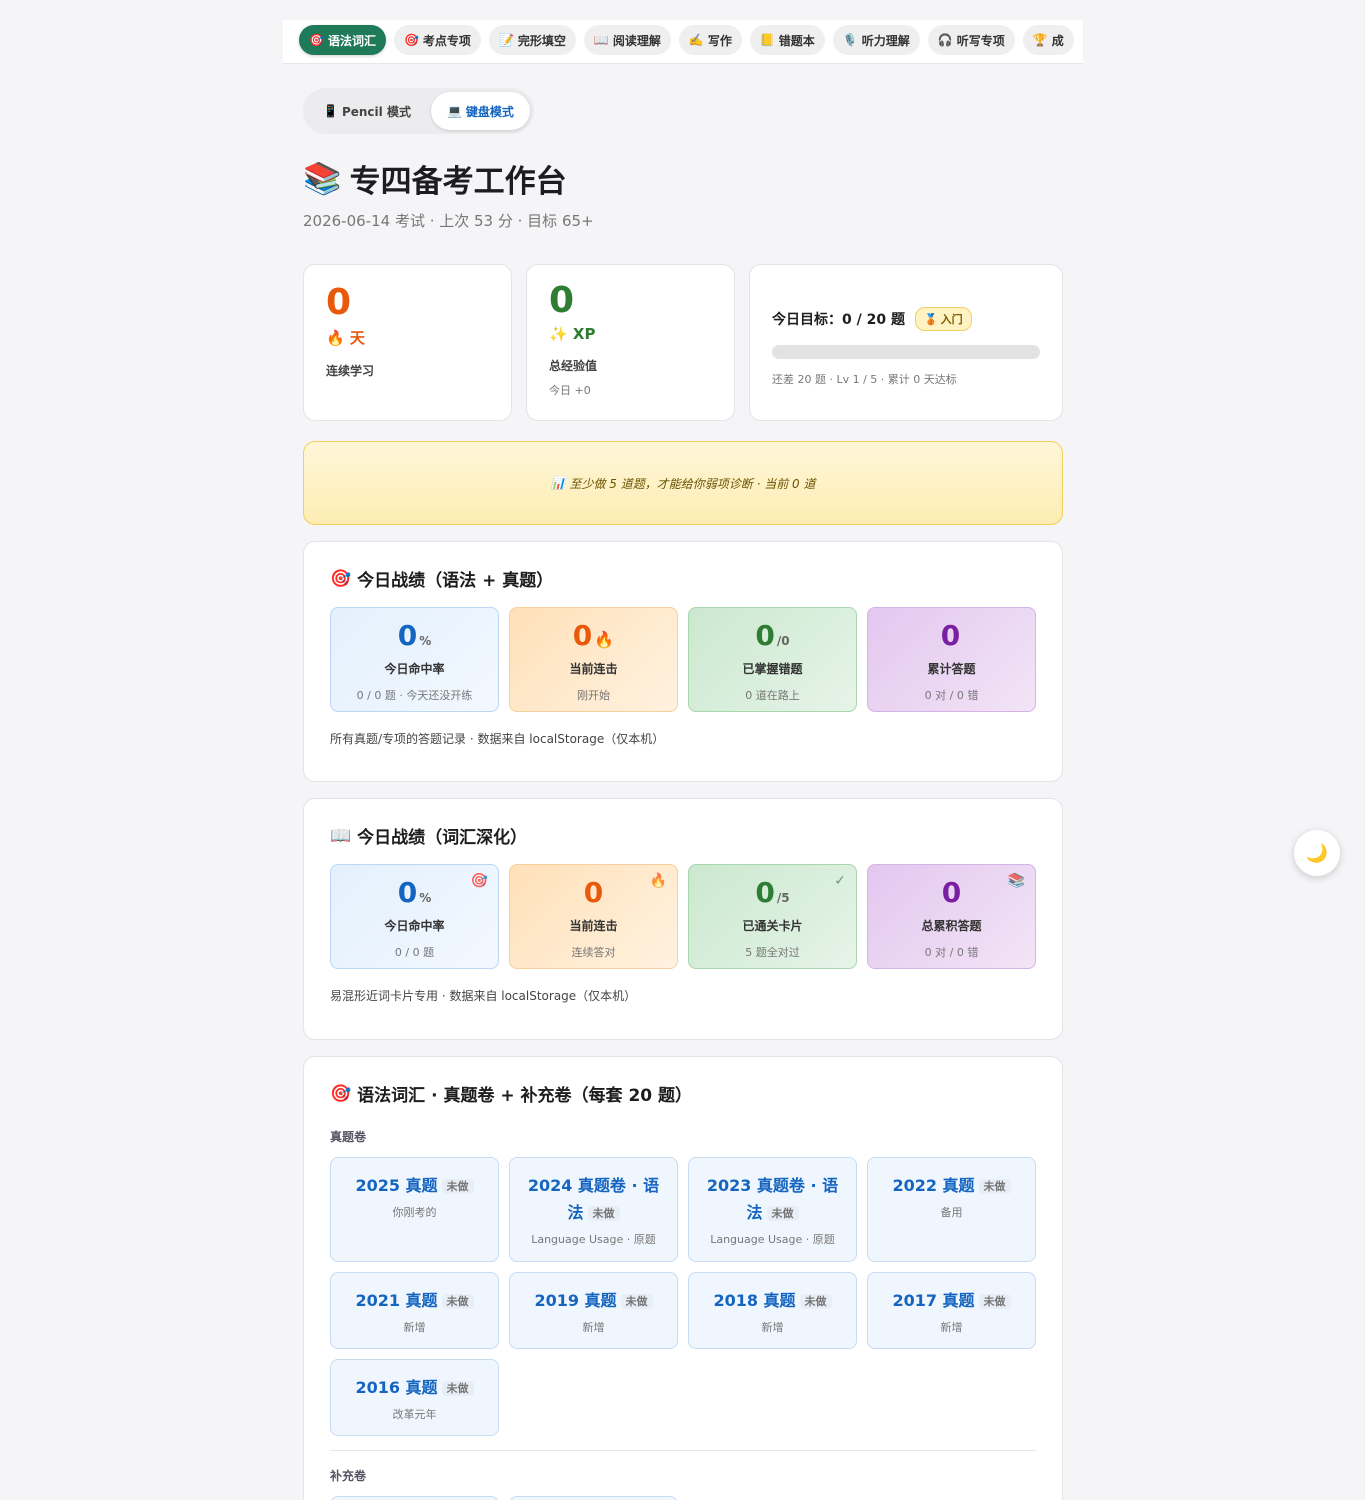 The height and width of the screenshot is (1500, 1365). I want to click on paper-title: 2021 真题 未做, so click(414, 1301).